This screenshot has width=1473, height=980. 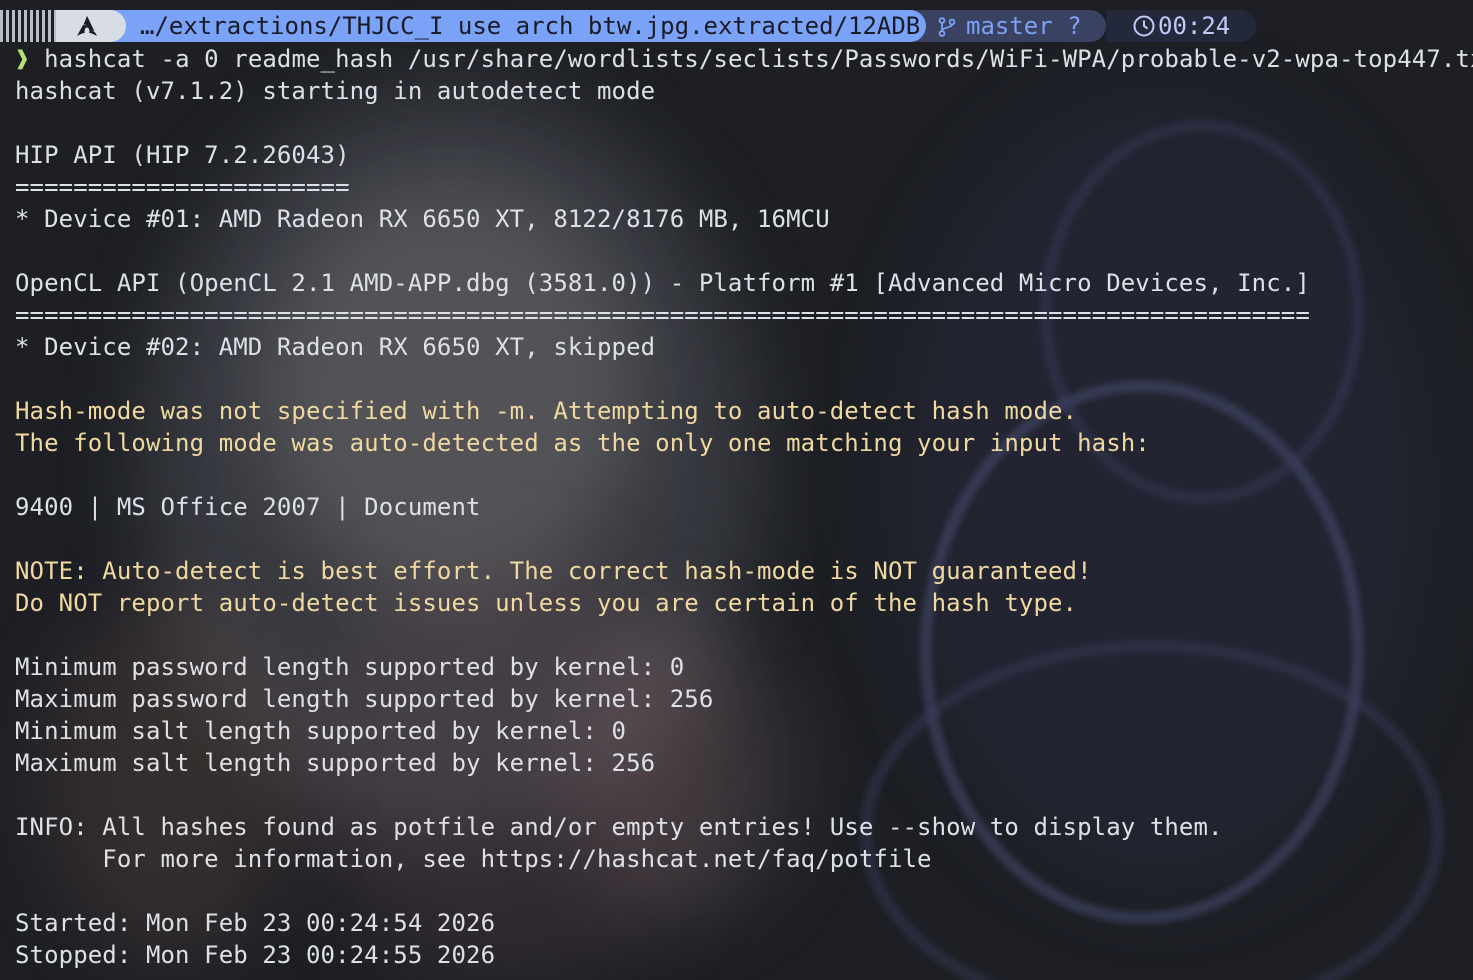 What do you see at coordinates (87, 26) in the screenshot?
I see `arch-linux-icon` at bounding box center [87, 26].